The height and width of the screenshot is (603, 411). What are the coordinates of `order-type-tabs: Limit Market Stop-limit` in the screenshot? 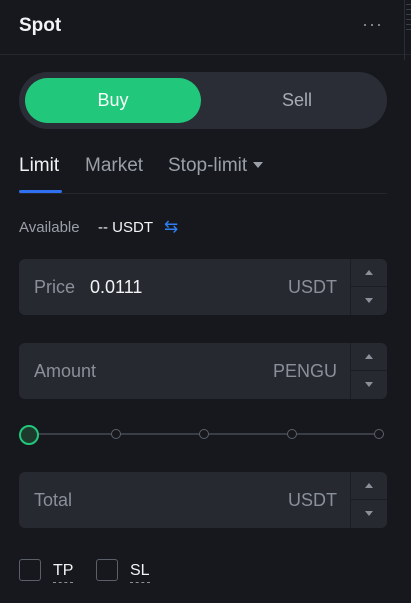 It's located at (203, 174).